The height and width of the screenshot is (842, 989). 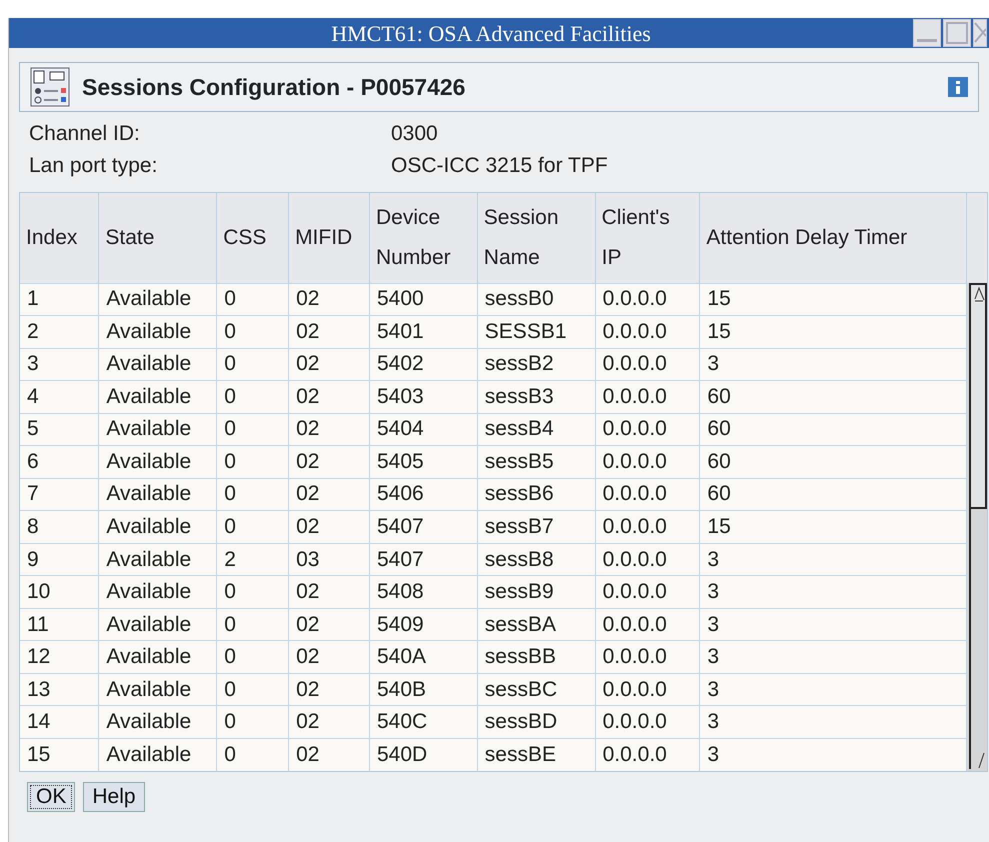 I want to click on column-header: CSS, so click(x=252, y=238).